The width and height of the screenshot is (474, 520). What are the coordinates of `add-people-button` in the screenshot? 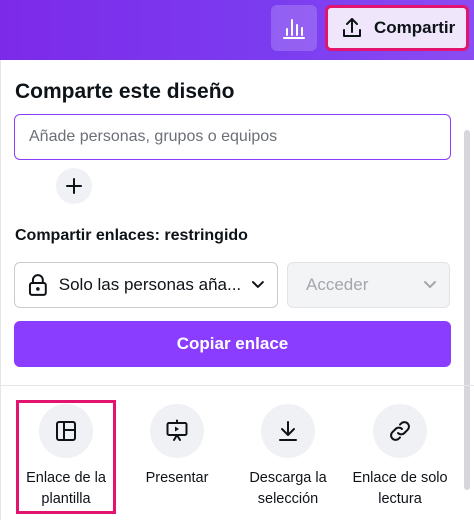 It's located at (74, 186).